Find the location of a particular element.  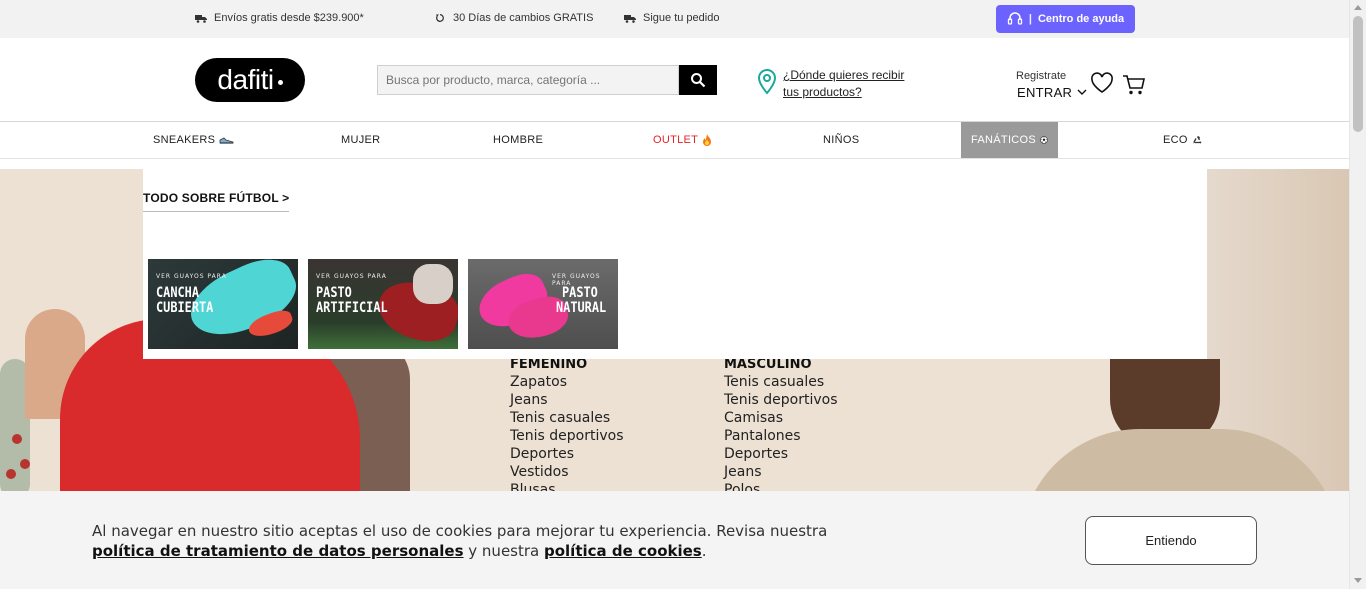

nav-eco-label: ECO is located at coordinates (1175, 140).